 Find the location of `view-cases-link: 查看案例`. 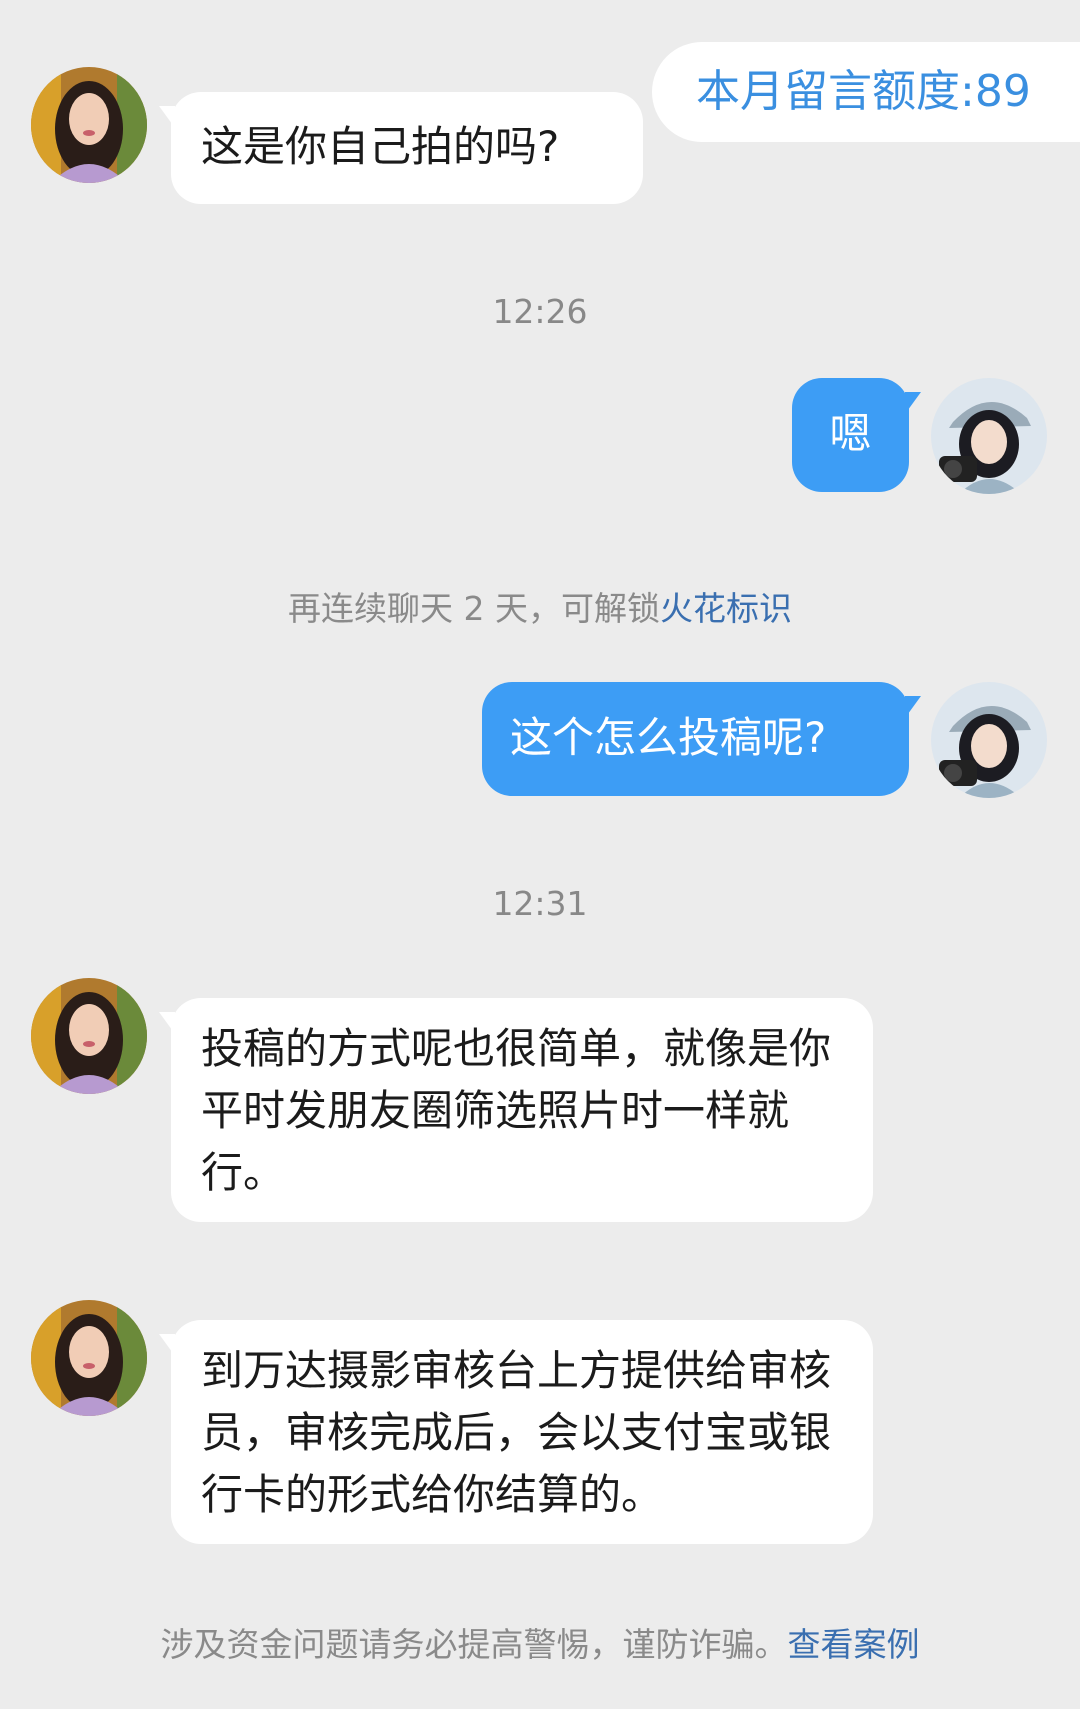

view-cases-link: 查看案例 is located at coordinates (854, 1644).